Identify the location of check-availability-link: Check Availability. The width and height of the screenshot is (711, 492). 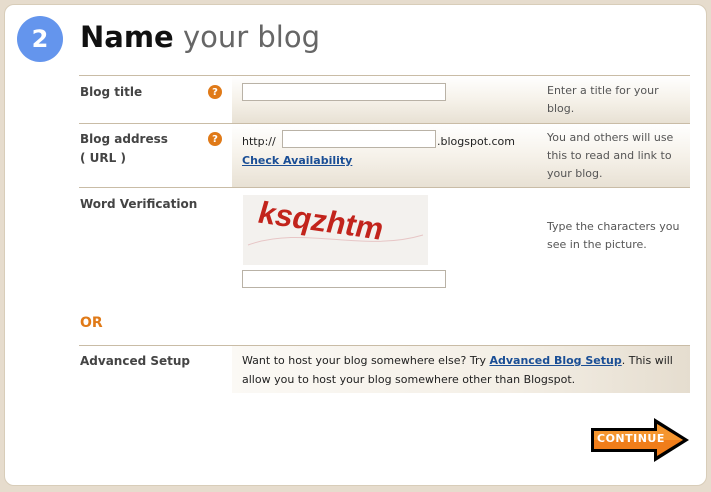
(297, 161).